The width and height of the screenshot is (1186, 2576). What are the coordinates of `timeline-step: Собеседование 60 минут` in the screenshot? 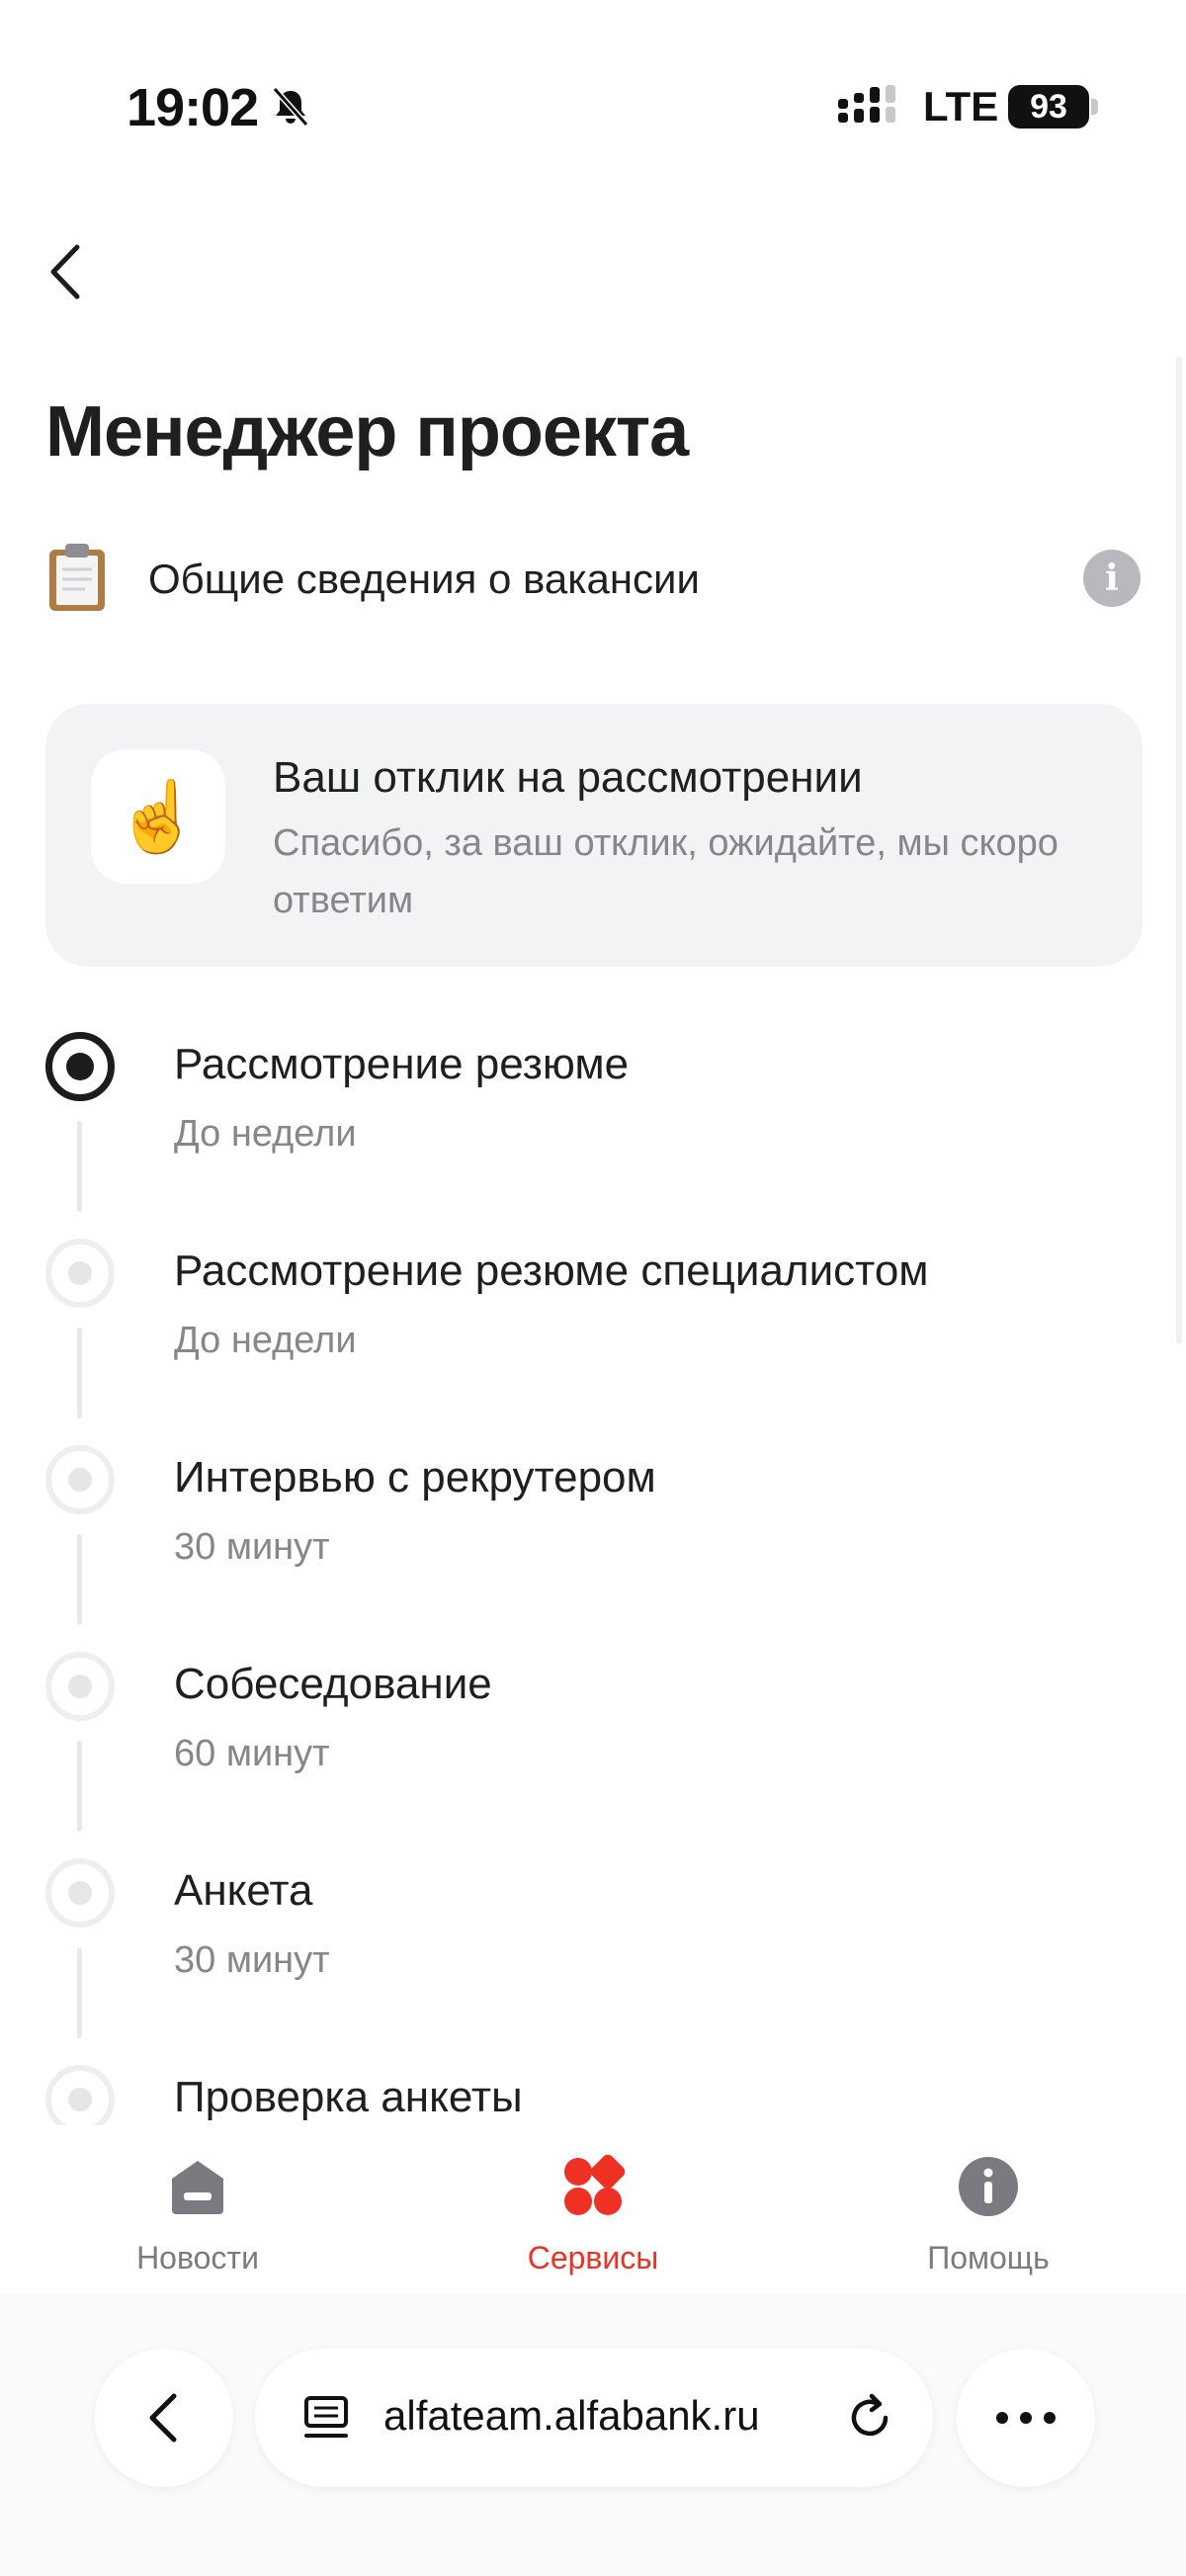 It's located at (593, 1742).